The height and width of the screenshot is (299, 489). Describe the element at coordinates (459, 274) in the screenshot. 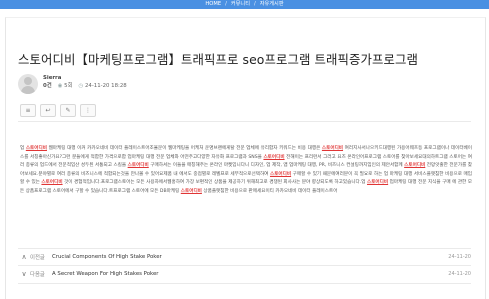

I see `next-post-date: 24-11-20` at that location.